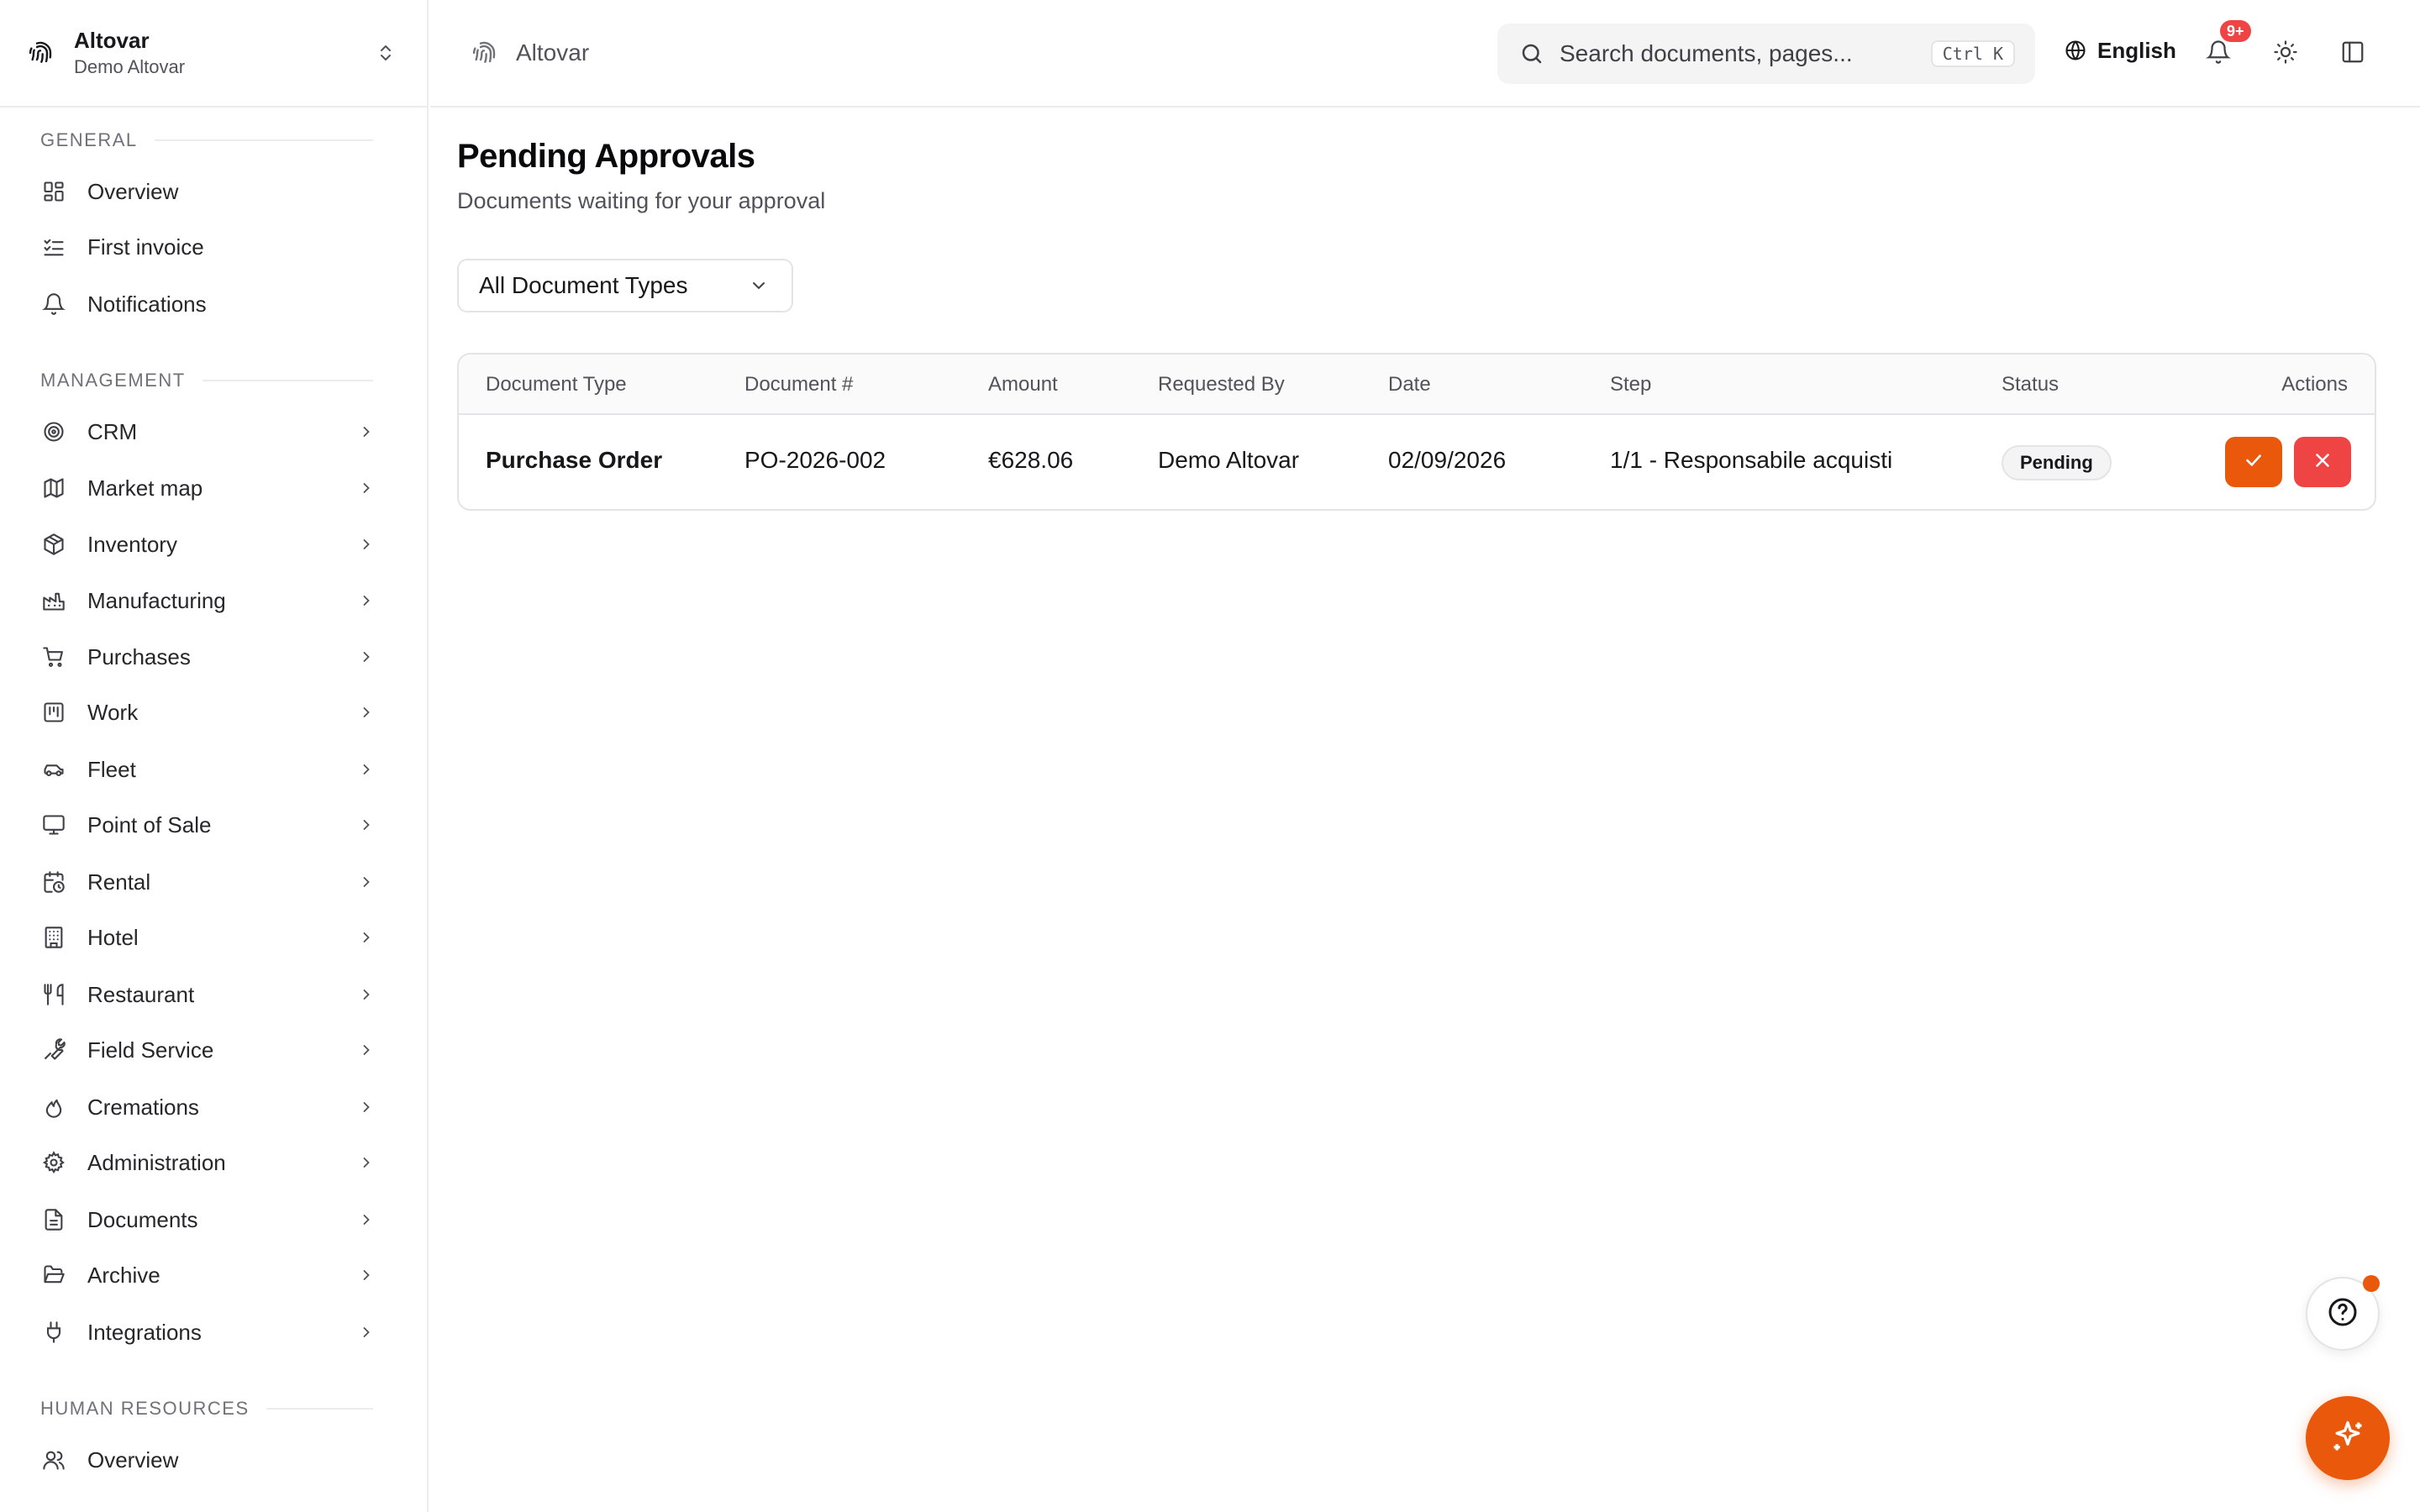  I want to click on sidebar-item-overview: Overview, so click(206, 191).